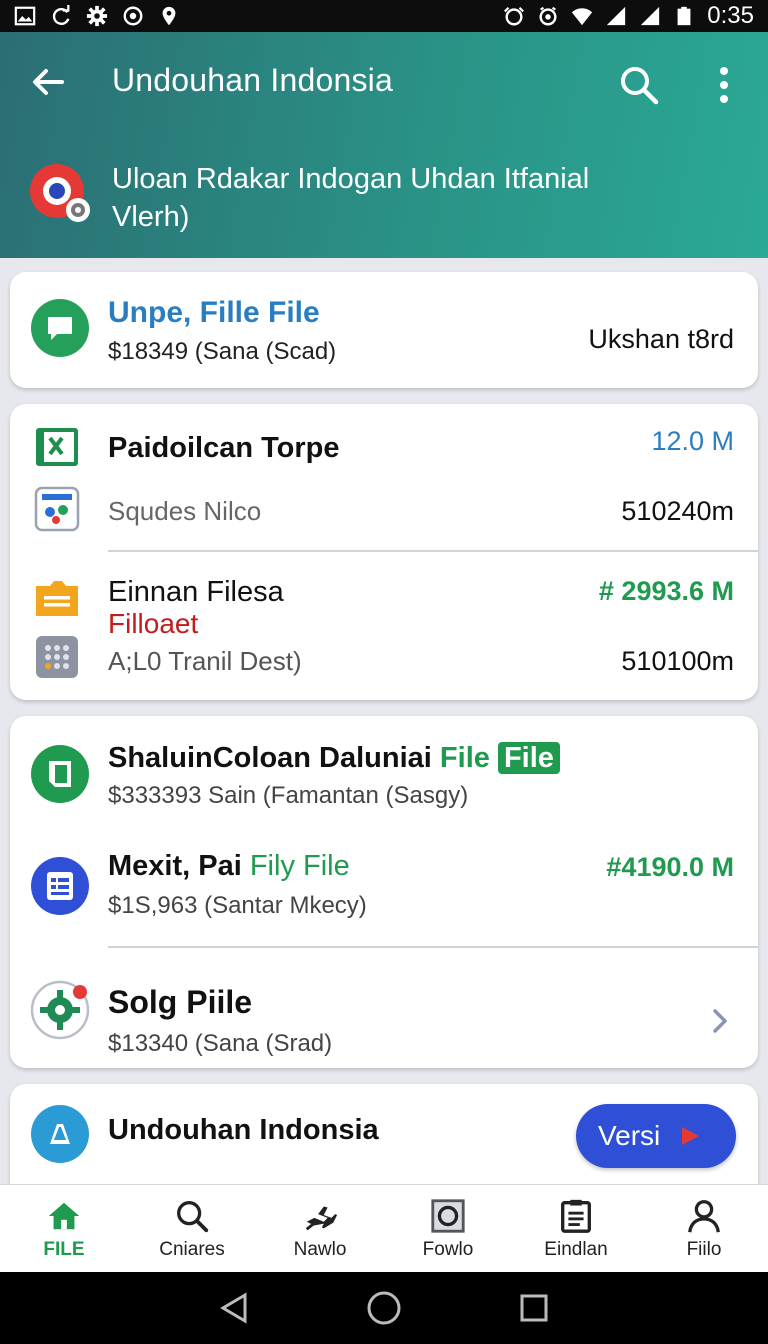 The height and width of the screenshot is (1344, 768). Describe the element at coordinates (384, 444) in the screenshot. I see `list-item: Paidoilcan Torpe 12.0 M` at that location.